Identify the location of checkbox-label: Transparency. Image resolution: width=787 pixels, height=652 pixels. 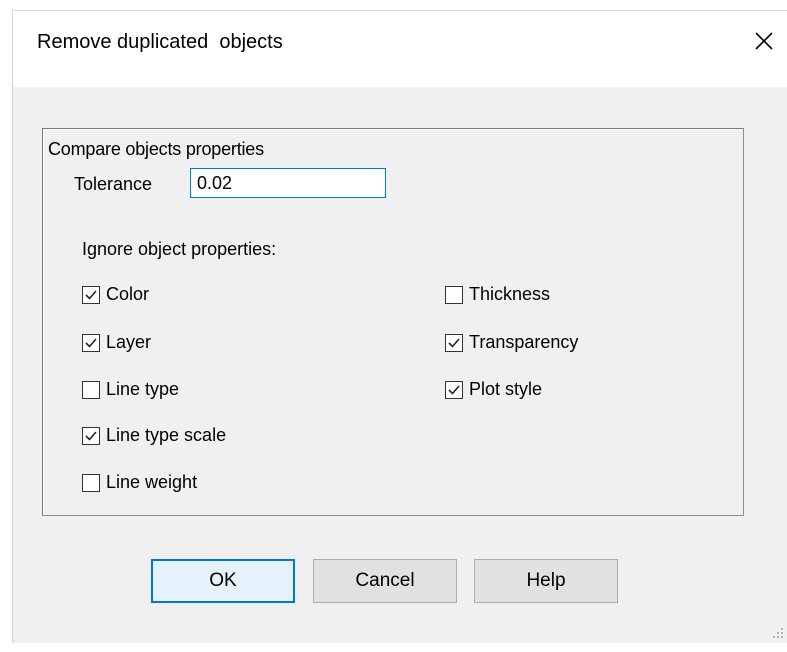
(524, 342).